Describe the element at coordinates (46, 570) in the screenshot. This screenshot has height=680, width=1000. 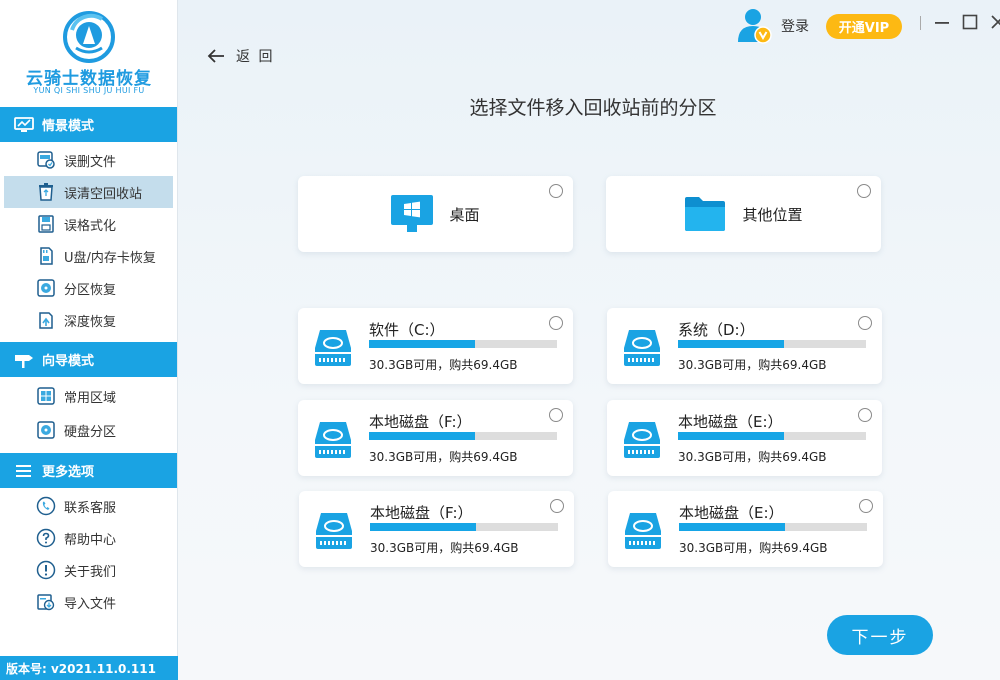
I see `info-icon` at that location.